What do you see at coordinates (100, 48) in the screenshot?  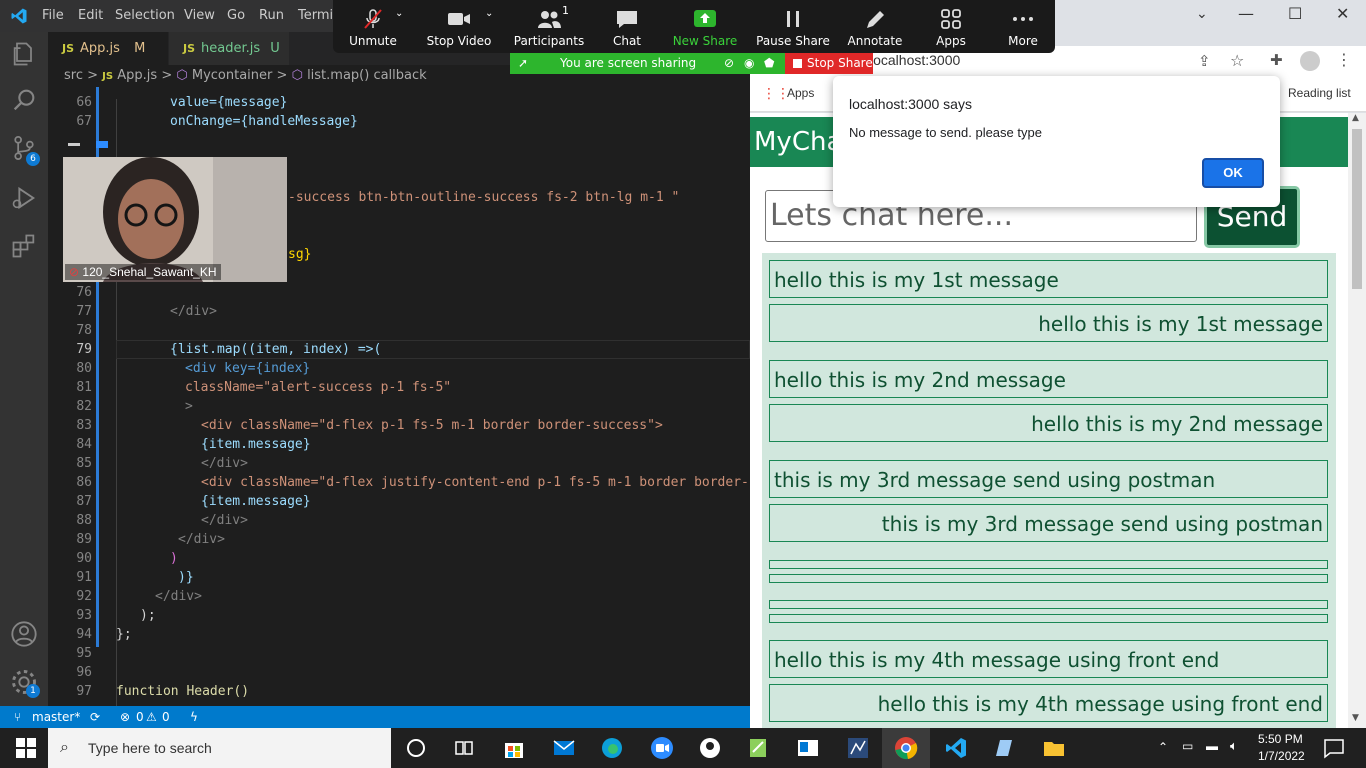 I see `tab-label: App.js` at bounding box center [100, 48].